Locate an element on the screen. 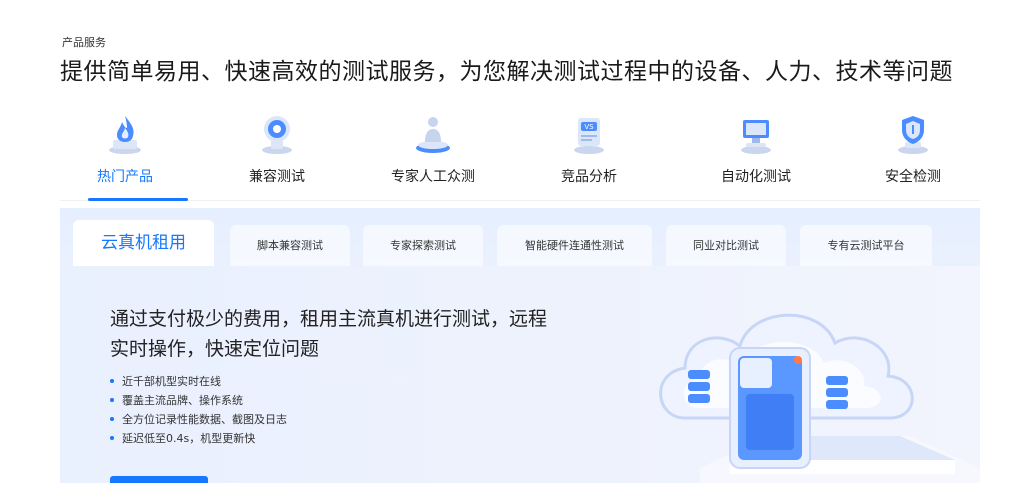  tab-expert-exploratory-test: 专家探索测试 is located at coordinates (423, 246).